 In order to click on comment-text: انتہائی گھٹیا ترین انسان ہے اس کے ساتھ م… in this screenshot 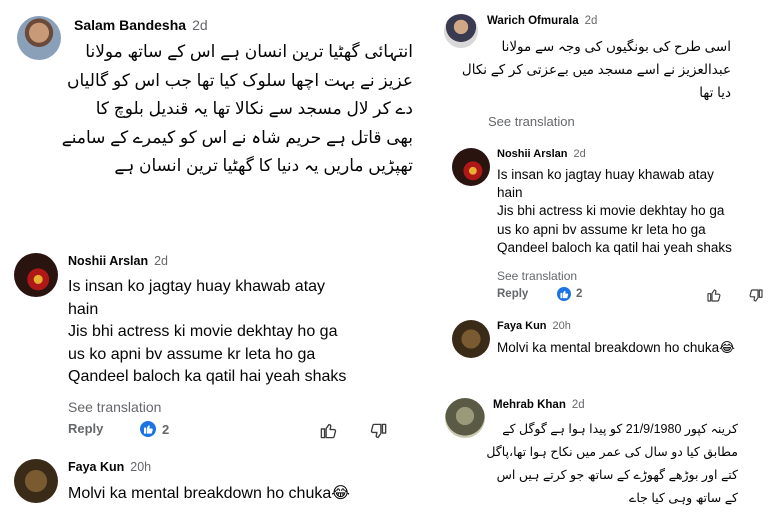, I will do `click(237, 109)`.